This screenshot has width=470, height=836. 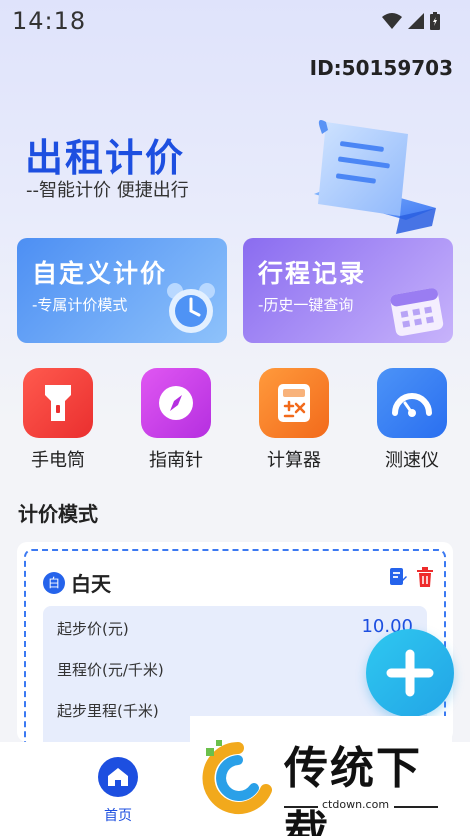 What do you see at coordinates (235, 21) in the screenshot?
I see `status-bar: 14:18` at bounding box center [235, 21].